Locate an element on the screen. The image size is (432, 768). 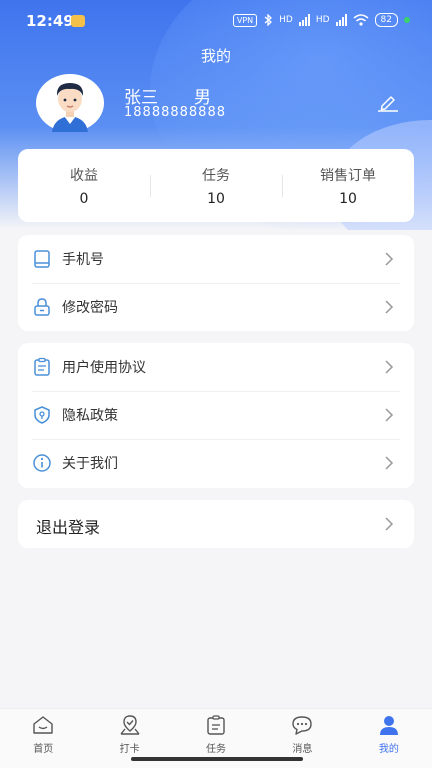
lock-icon is located at coordinates (42, 307).